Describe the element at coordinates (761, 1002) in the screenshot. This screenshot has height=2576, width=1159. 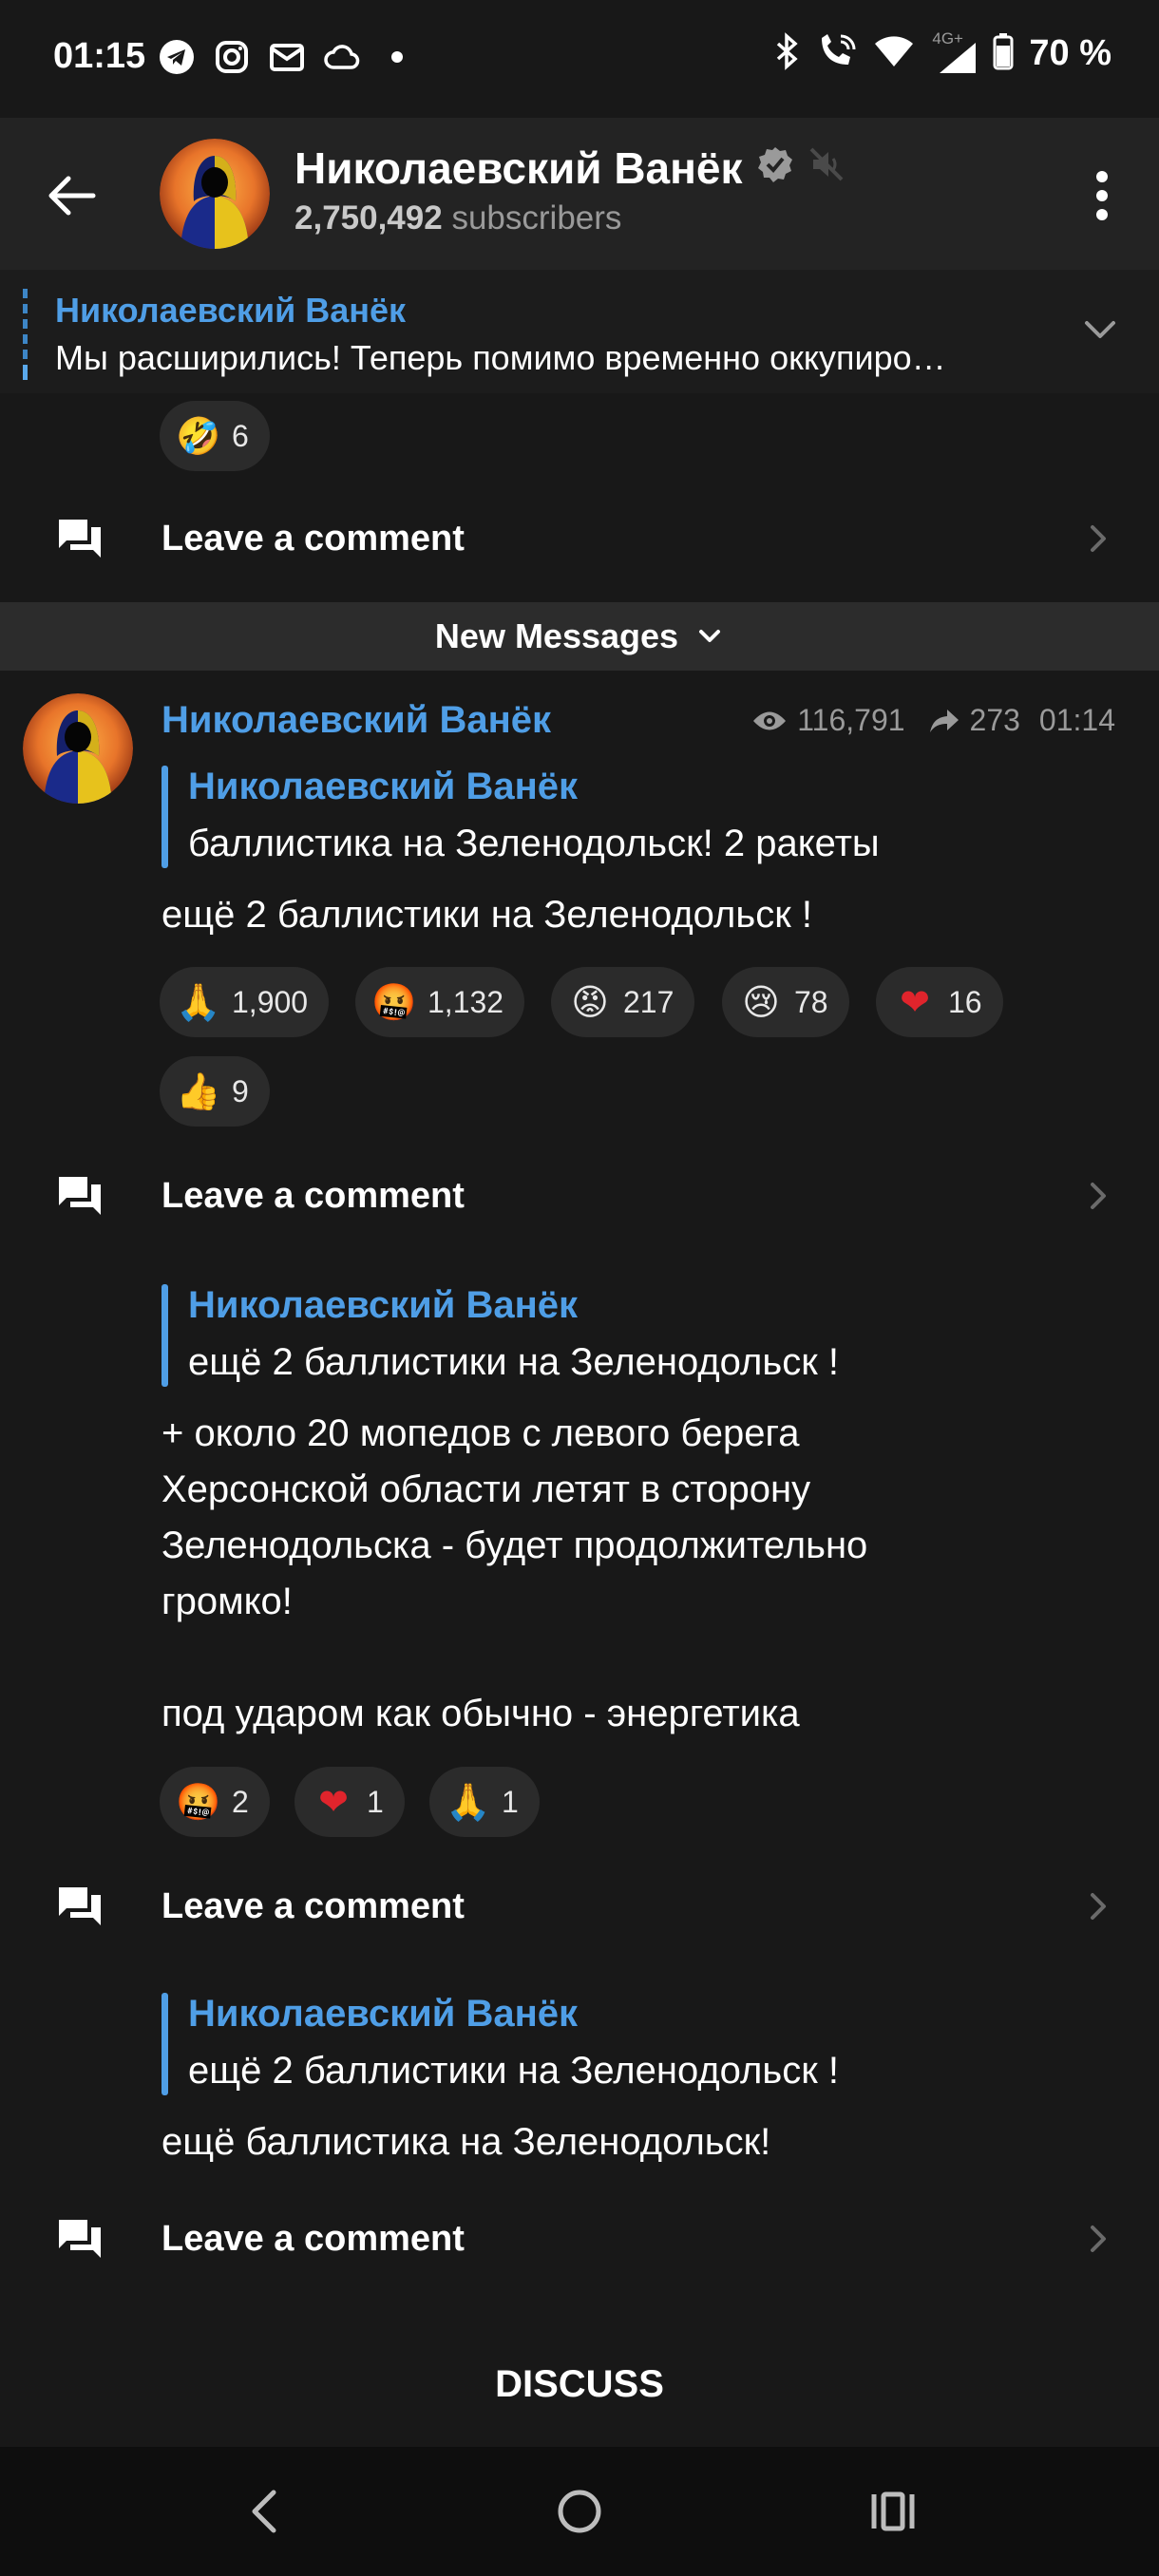
I see `reaction-emoji: 😢` at that location.